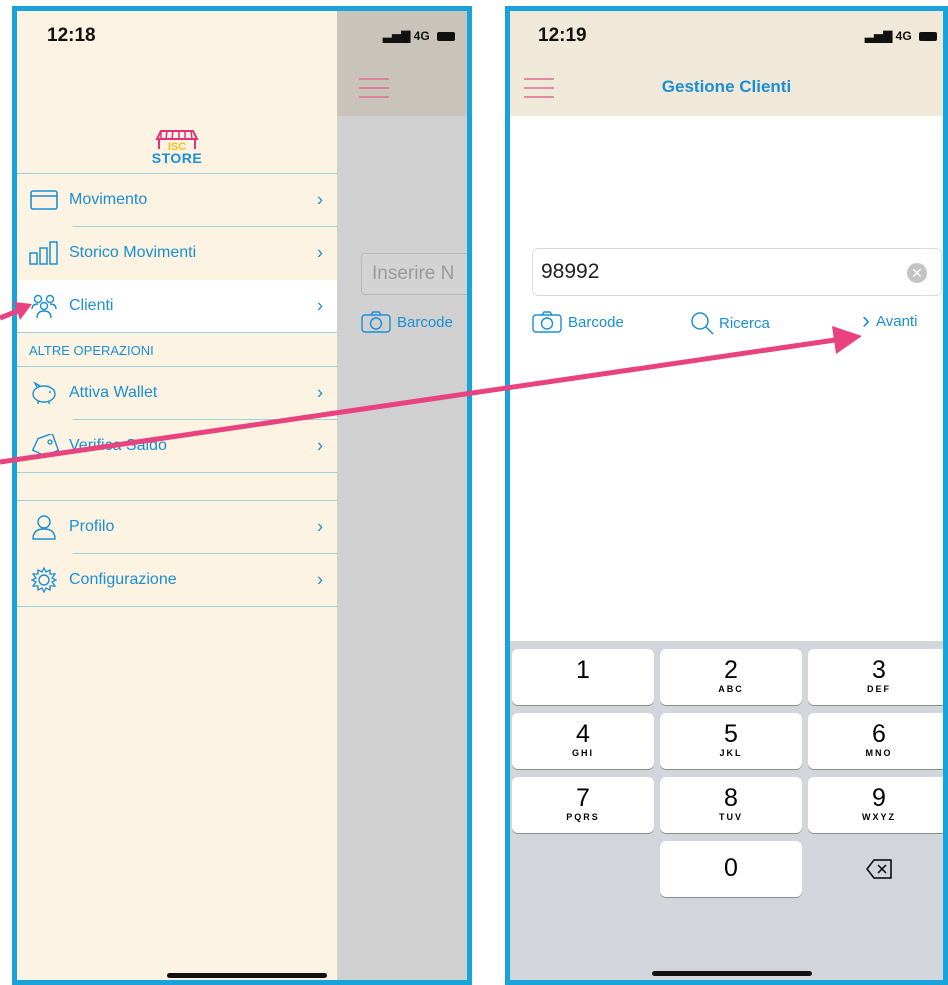 The height and width of the screenshot is (985, 948). Describe the element at coordinates (177, 200) in the screenshot. I see `menu-item-movimento: Movimento ›` at that location.